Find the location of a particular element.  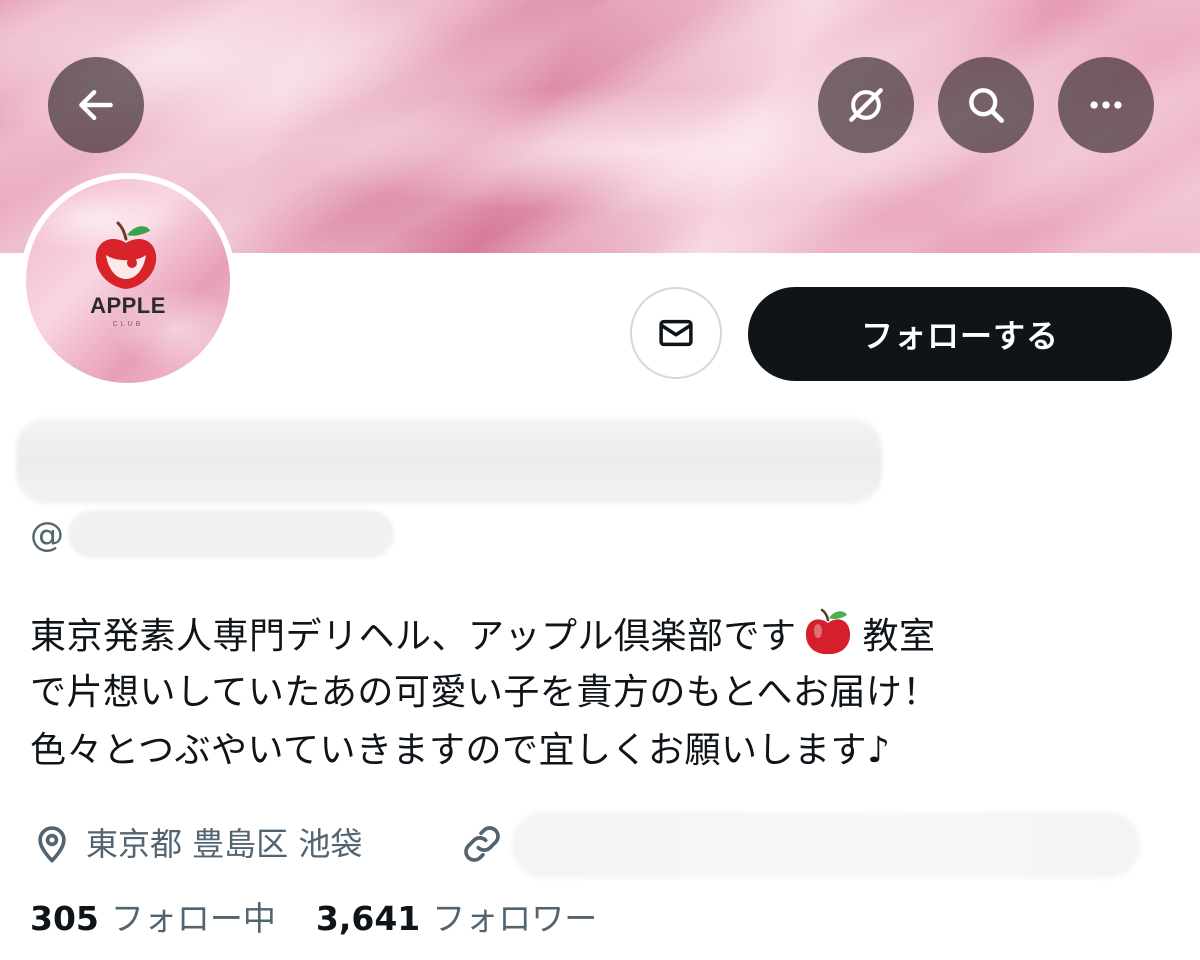

profile-meta: 東京都 豊島区 池袋 is located at coordinates (600, 845).